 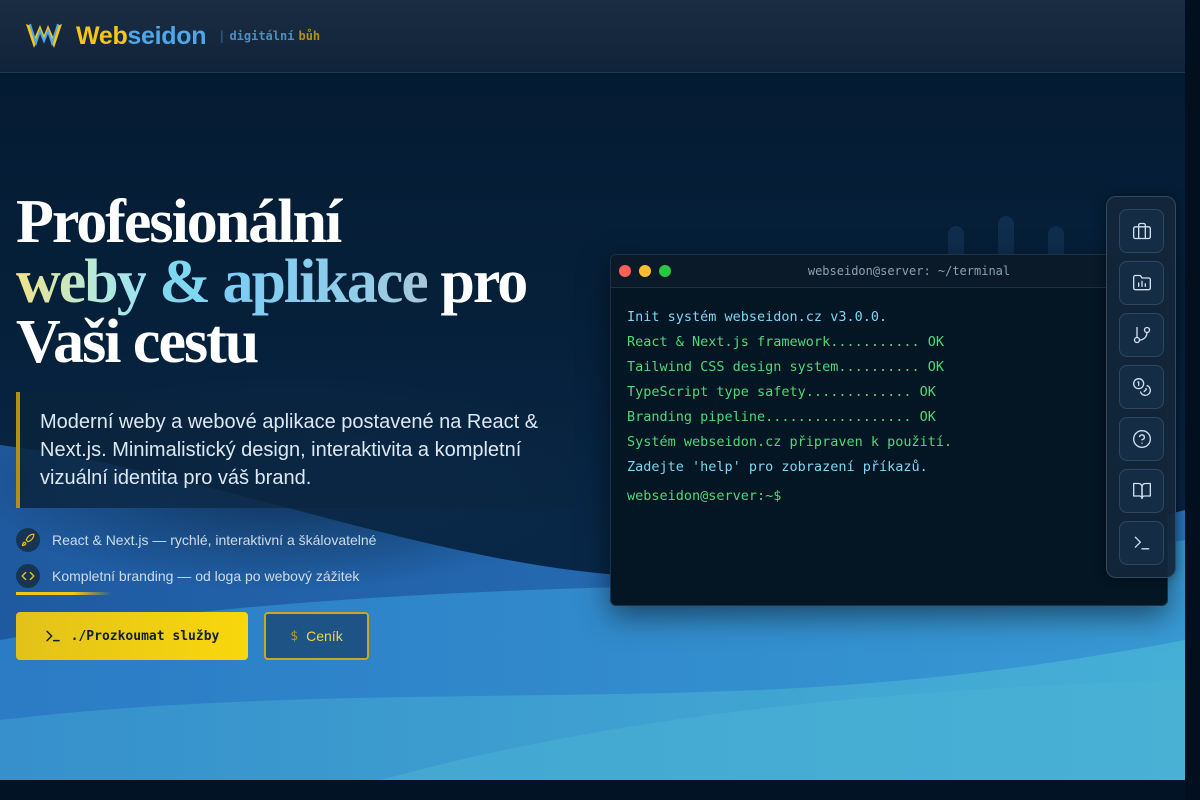 What do you see at coordinates (781, 417) in the screenshot?
I see `terminal-line: Branding pipeline.................. OK` at bounding box center [781, 417].